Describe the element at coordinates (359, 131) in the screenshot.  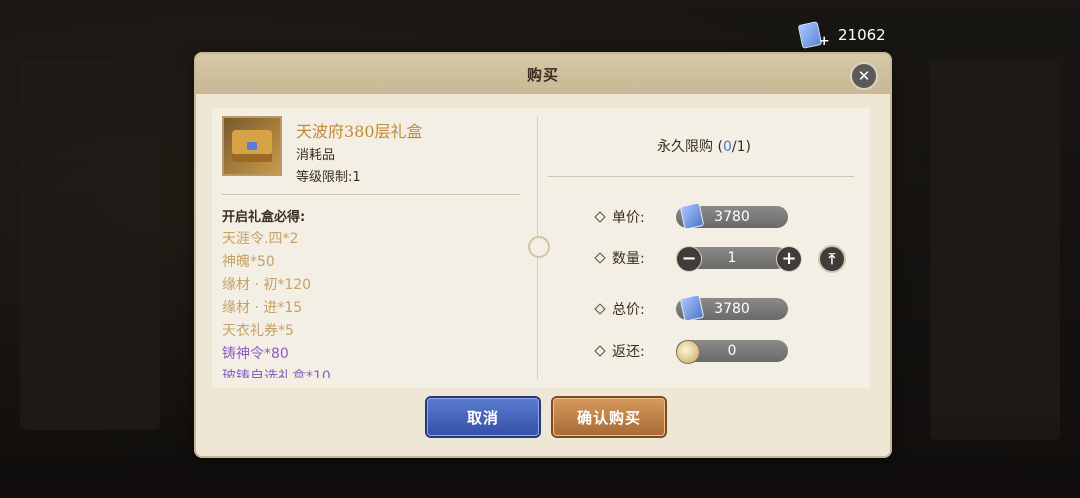
I see `item-name: 天波府380层礼盒` at that location.